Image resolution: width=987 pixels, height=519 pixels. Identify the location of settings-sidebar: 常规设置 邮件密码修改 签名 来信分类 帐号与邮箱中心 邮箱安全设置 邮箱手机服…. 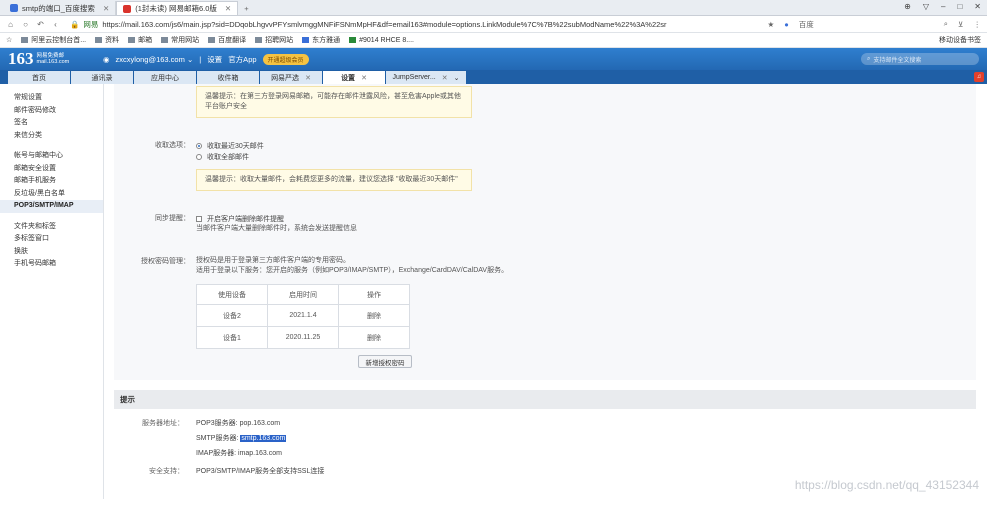
(52, 291).